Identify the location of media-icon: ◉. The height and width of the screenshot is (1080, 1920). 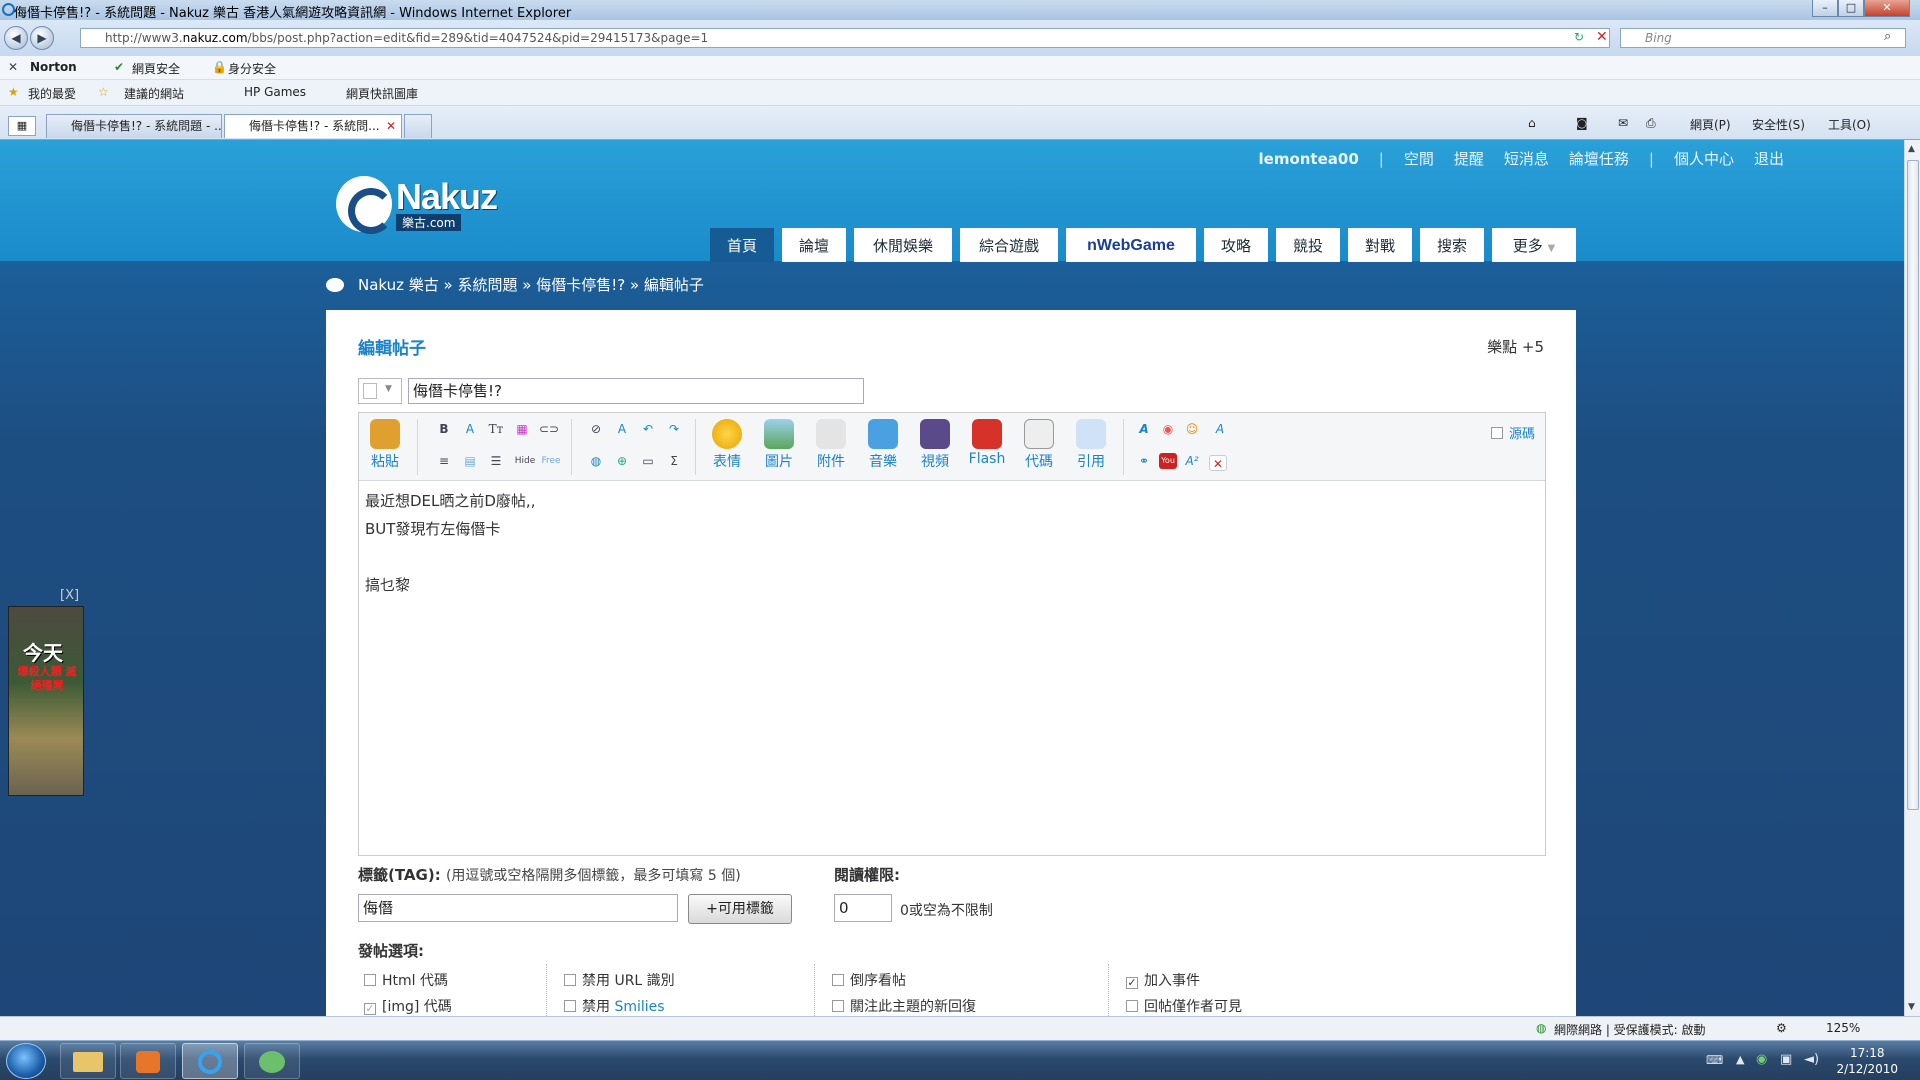
(1168, 429).